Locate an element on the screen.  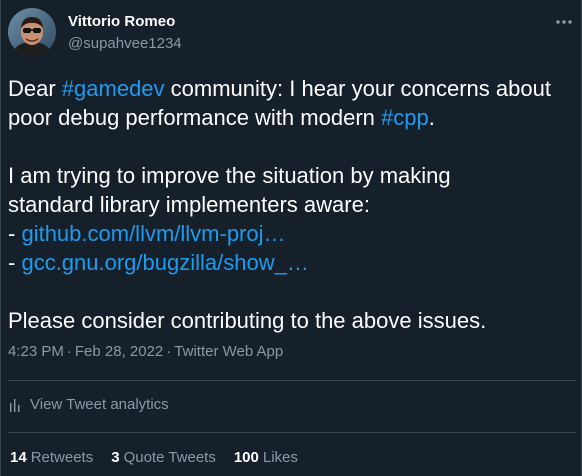
hashtag-cpp: #cpp is located at coordinates (405, 117).